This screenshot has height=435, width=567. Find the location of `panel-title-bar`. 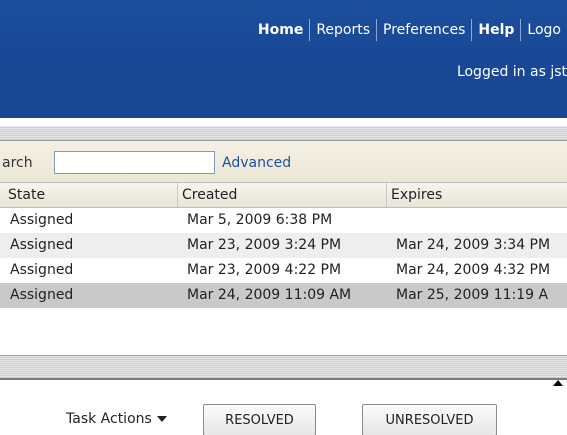

panel-title-bar is located at coordinates (283, 133).